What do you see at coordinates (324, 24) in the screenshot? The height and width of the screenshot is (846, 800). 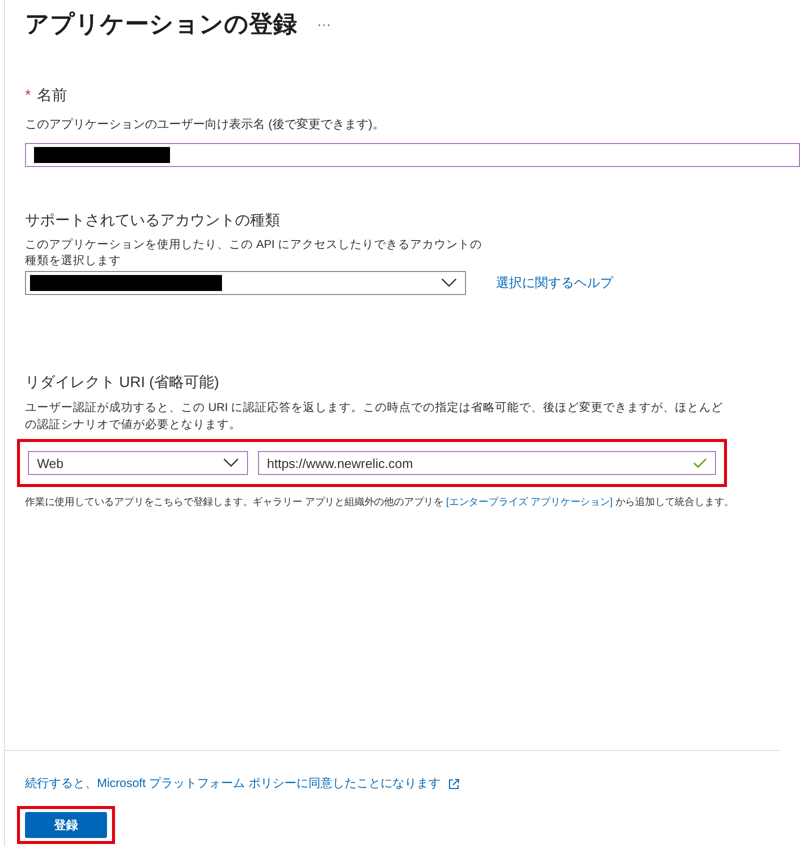 I see `more-button: ···` at bounding box center [324, 24].